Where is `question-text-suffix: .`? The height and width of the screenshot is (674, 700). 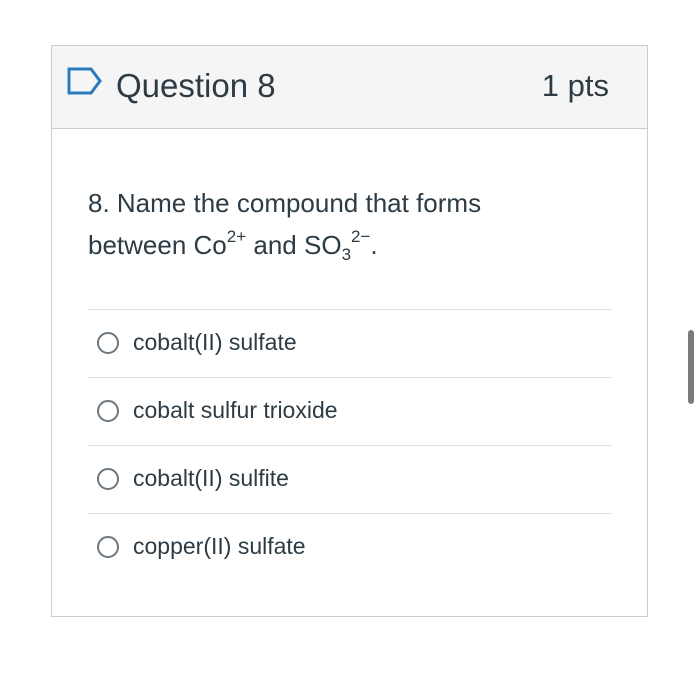 question-text-suffix: . is located at coordinates (374, 245).